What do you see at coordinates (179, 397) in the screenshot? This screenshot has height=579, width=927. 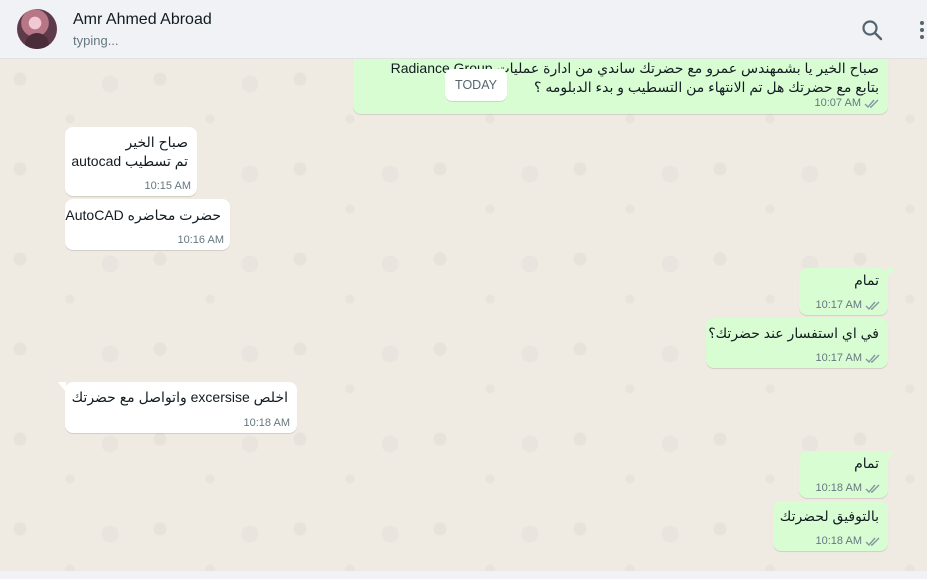 I see `message-text: اخلص excersise واتواصل مع حضرتك` at bounding box center [179, 397].